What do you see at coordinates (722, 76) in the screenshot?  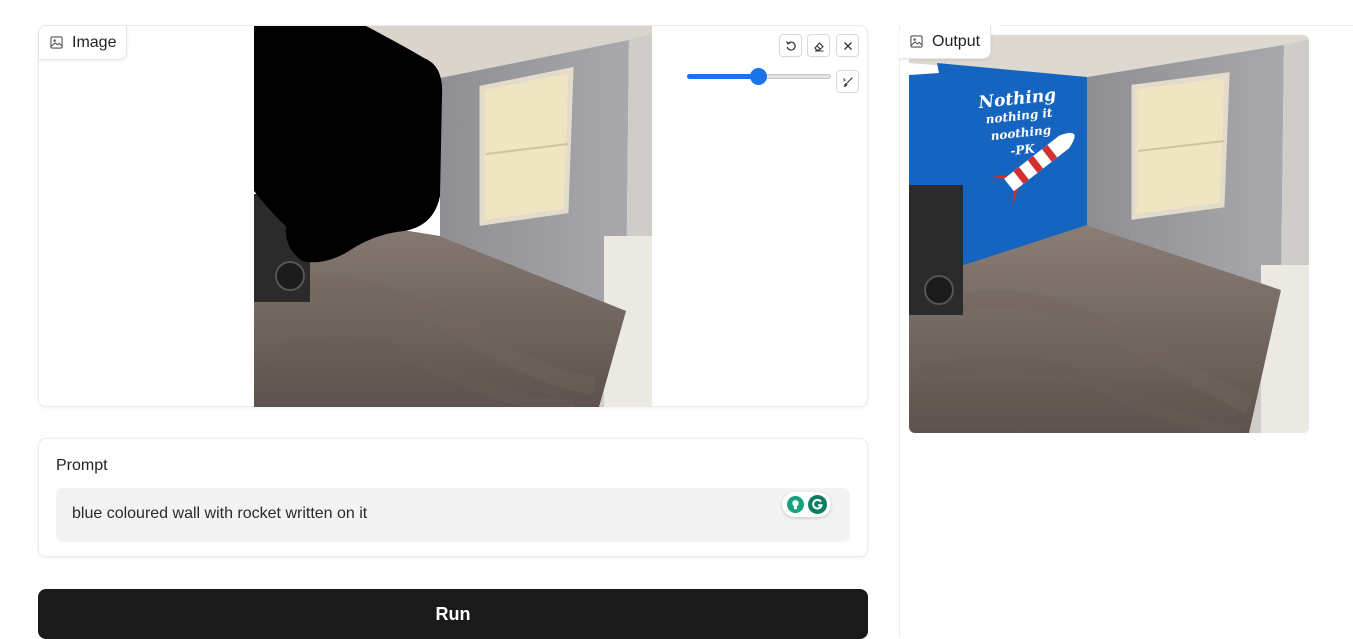 I see `slider-fill` at bounding box center [722, 76].